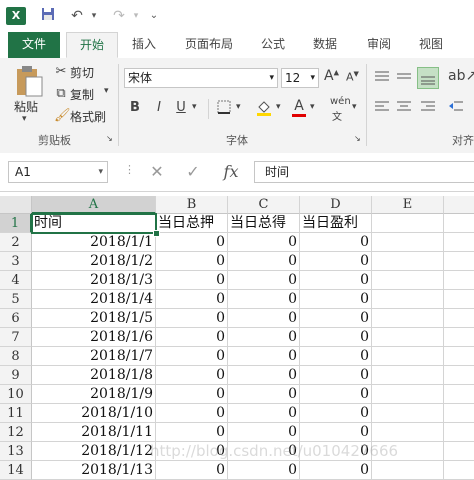 The width and height of the screenshot is (474, 480). Describe the element at coordinates (192, 223) in the screenshot. I see `cell-b1: 当日总押` at that location.